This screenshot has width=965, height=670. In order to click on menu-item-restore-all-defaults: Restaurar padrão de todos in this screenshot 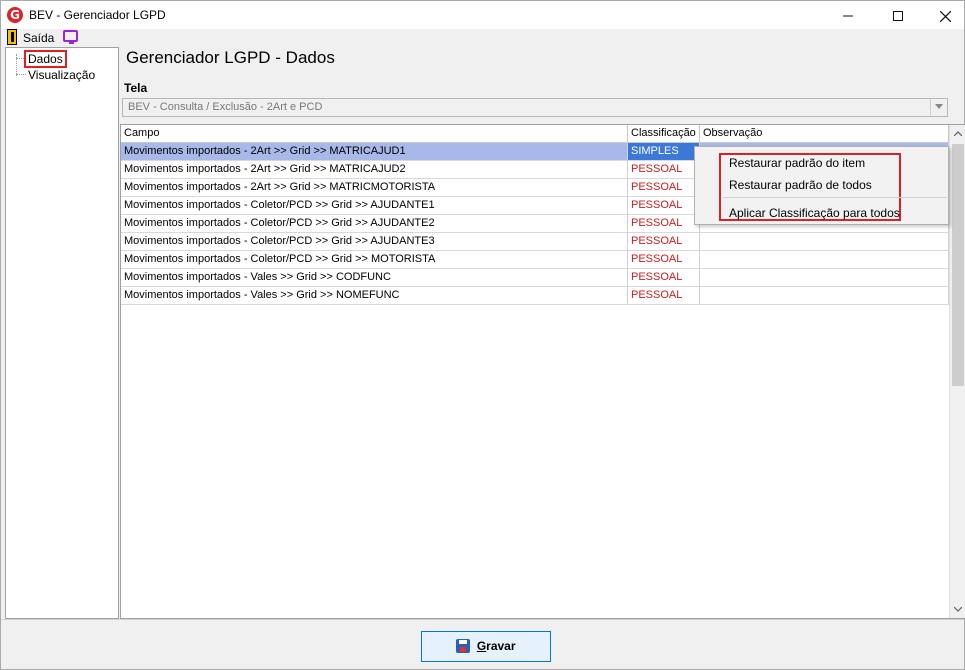, I will do `click(800, 185)`.